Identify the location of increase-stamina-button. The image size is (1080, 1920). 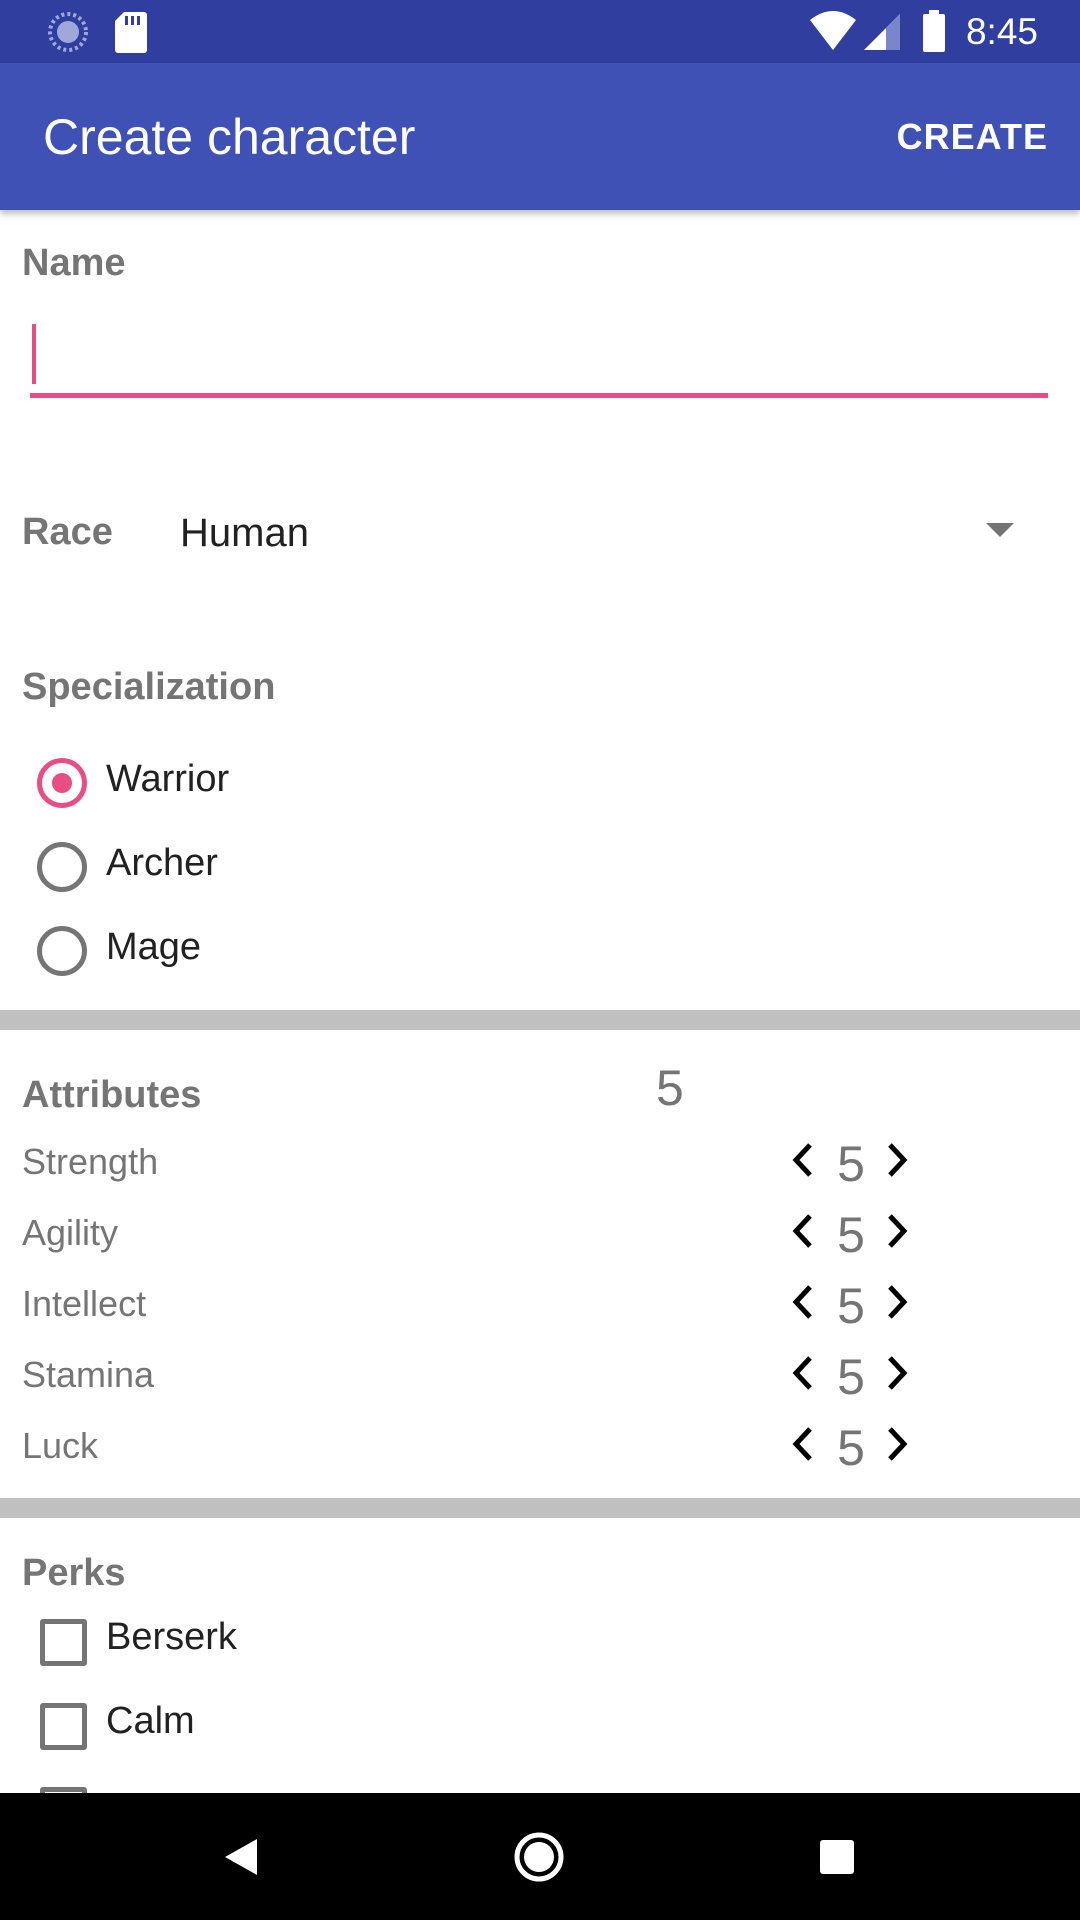
(898, 1373).